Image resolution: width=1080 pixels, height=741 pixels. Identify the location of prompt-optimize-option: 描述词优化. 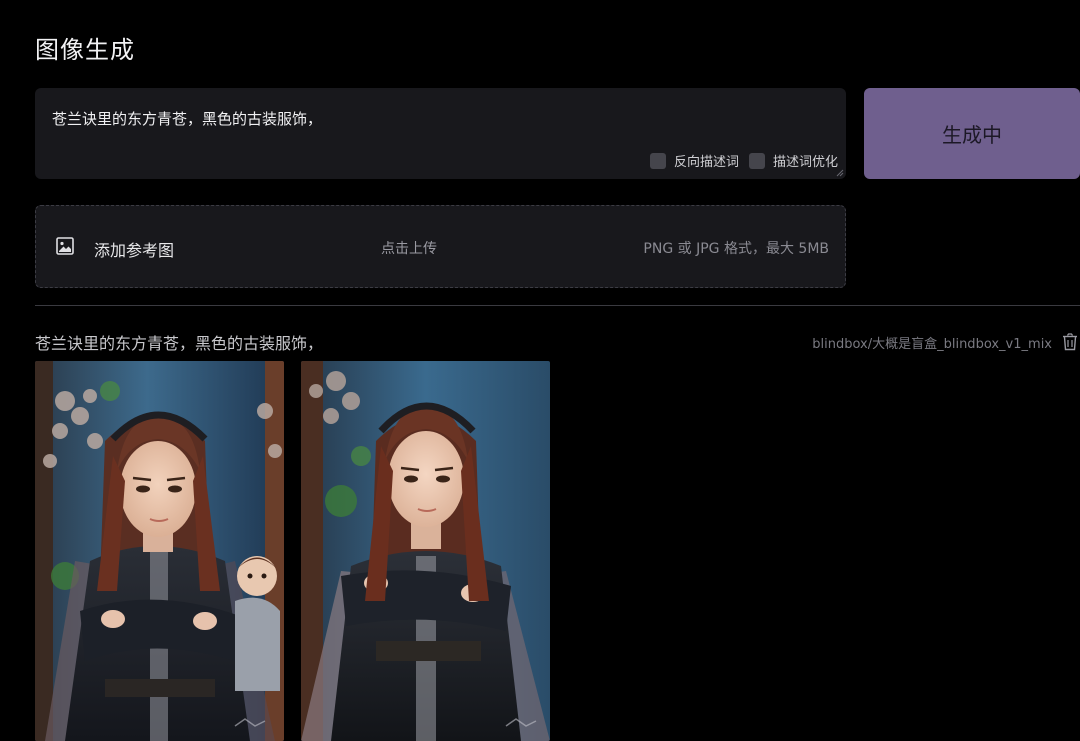
(793, 160).